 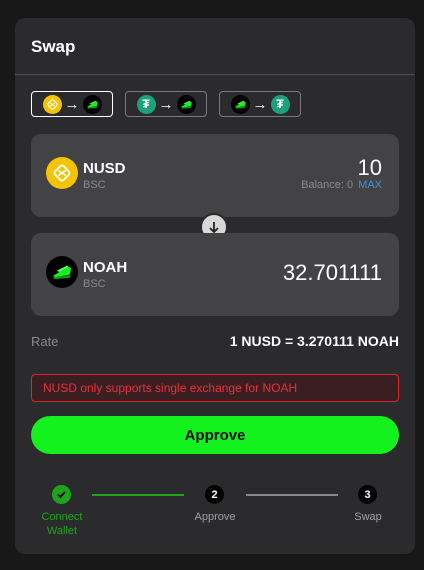 What do you see at coordinates (52, 104) in the screenshot?
I see `nusd-coin-icon` at bounding box center [52, 104].